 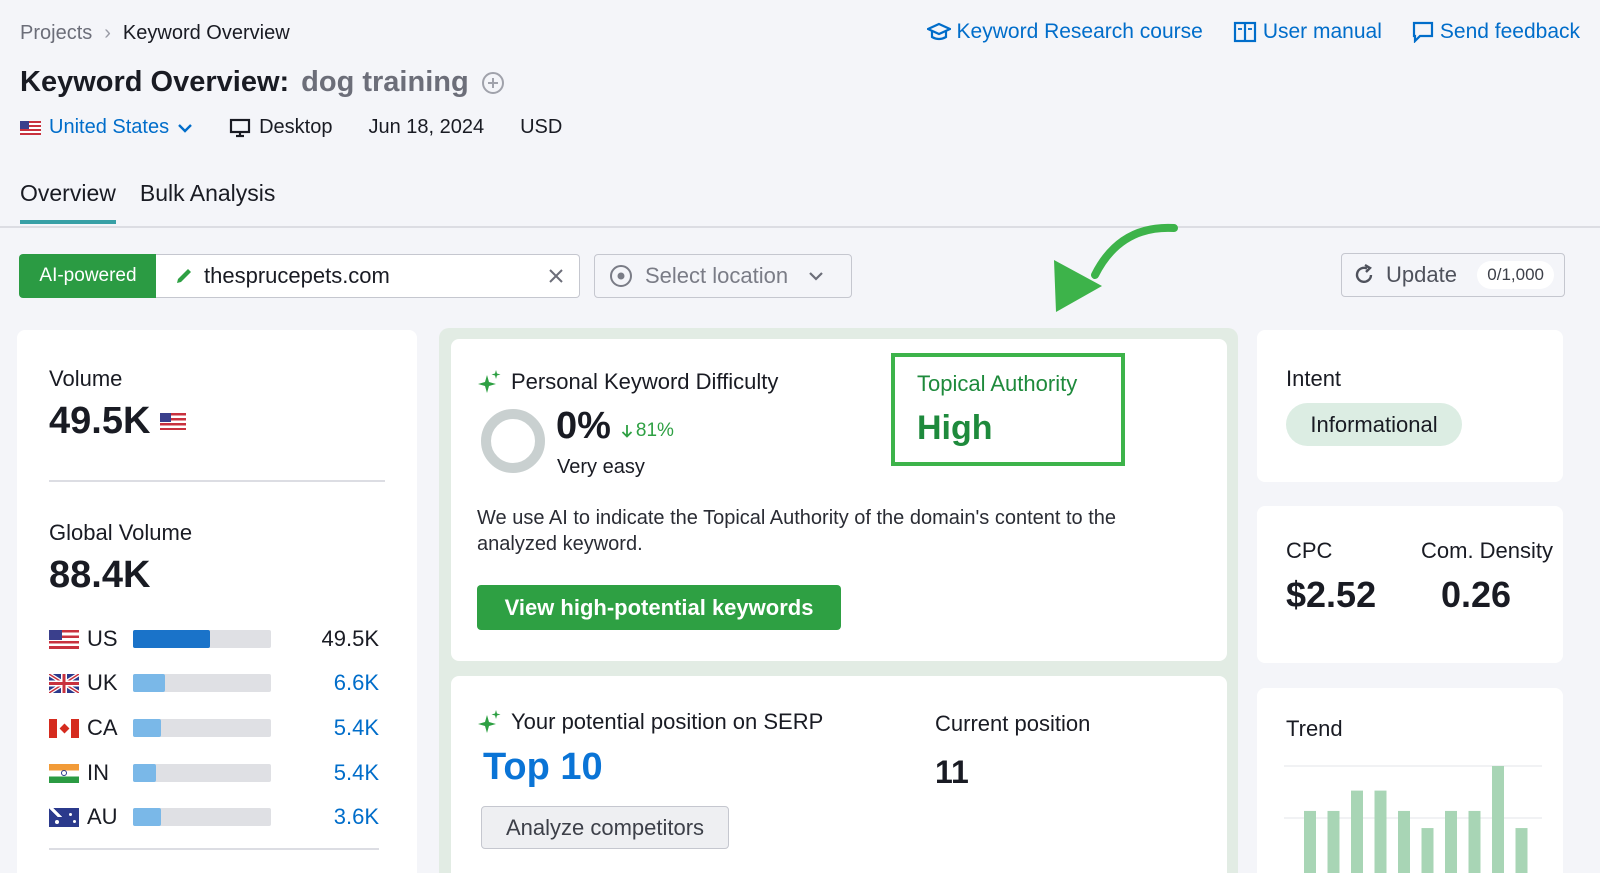 What do you see at coordinates (1309, 550) in the screenshot?
I see `cpc-label: CPC` at bounding box center [1309, 550].